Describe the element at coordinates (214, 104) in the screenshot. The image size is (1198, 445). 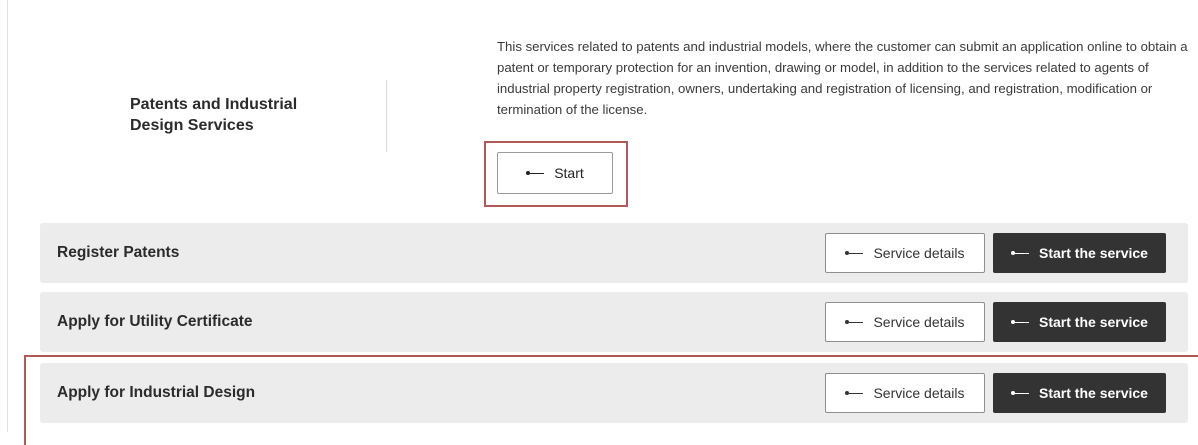
I see `category-title-line1: Patents and Industrial` at that location.